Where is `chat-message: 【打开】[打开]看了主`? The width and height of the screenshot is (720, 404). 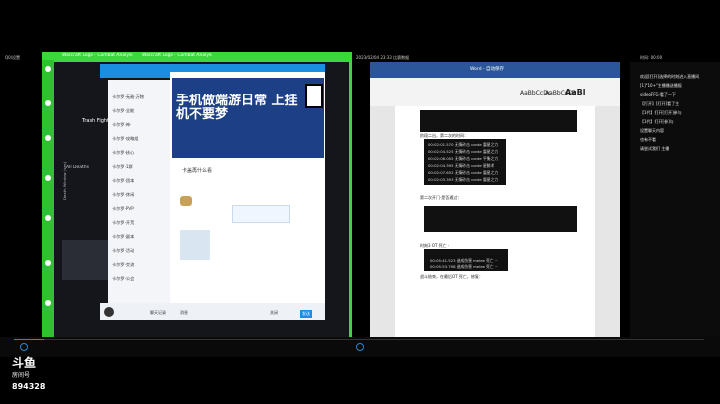 chat-message: 【打开】[打开]看了主 is located at coordinates (660, 103).